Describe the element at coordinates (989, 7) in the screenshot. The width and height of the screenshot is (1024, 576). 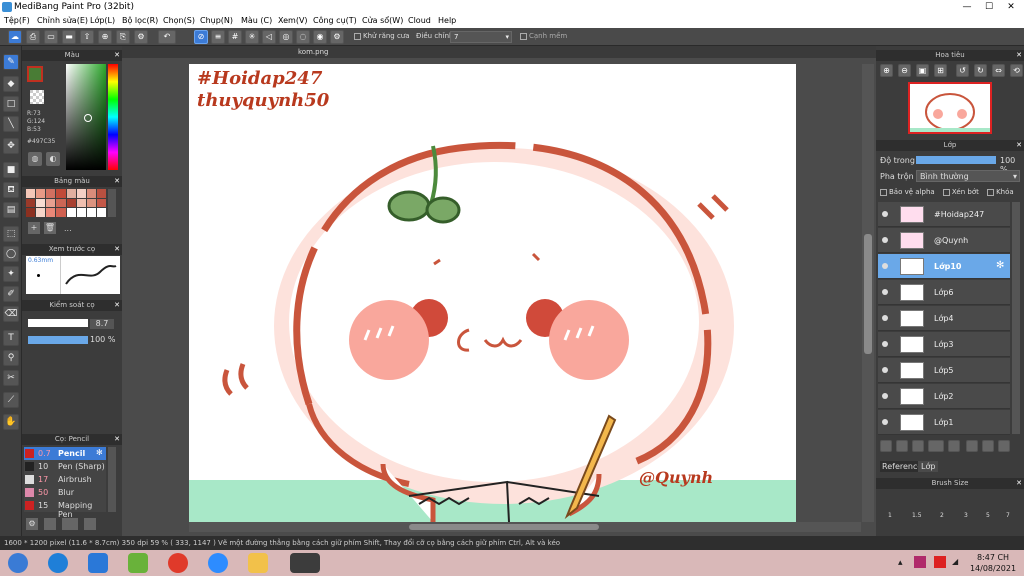
I see `maximize-icon: ☐` at that location.